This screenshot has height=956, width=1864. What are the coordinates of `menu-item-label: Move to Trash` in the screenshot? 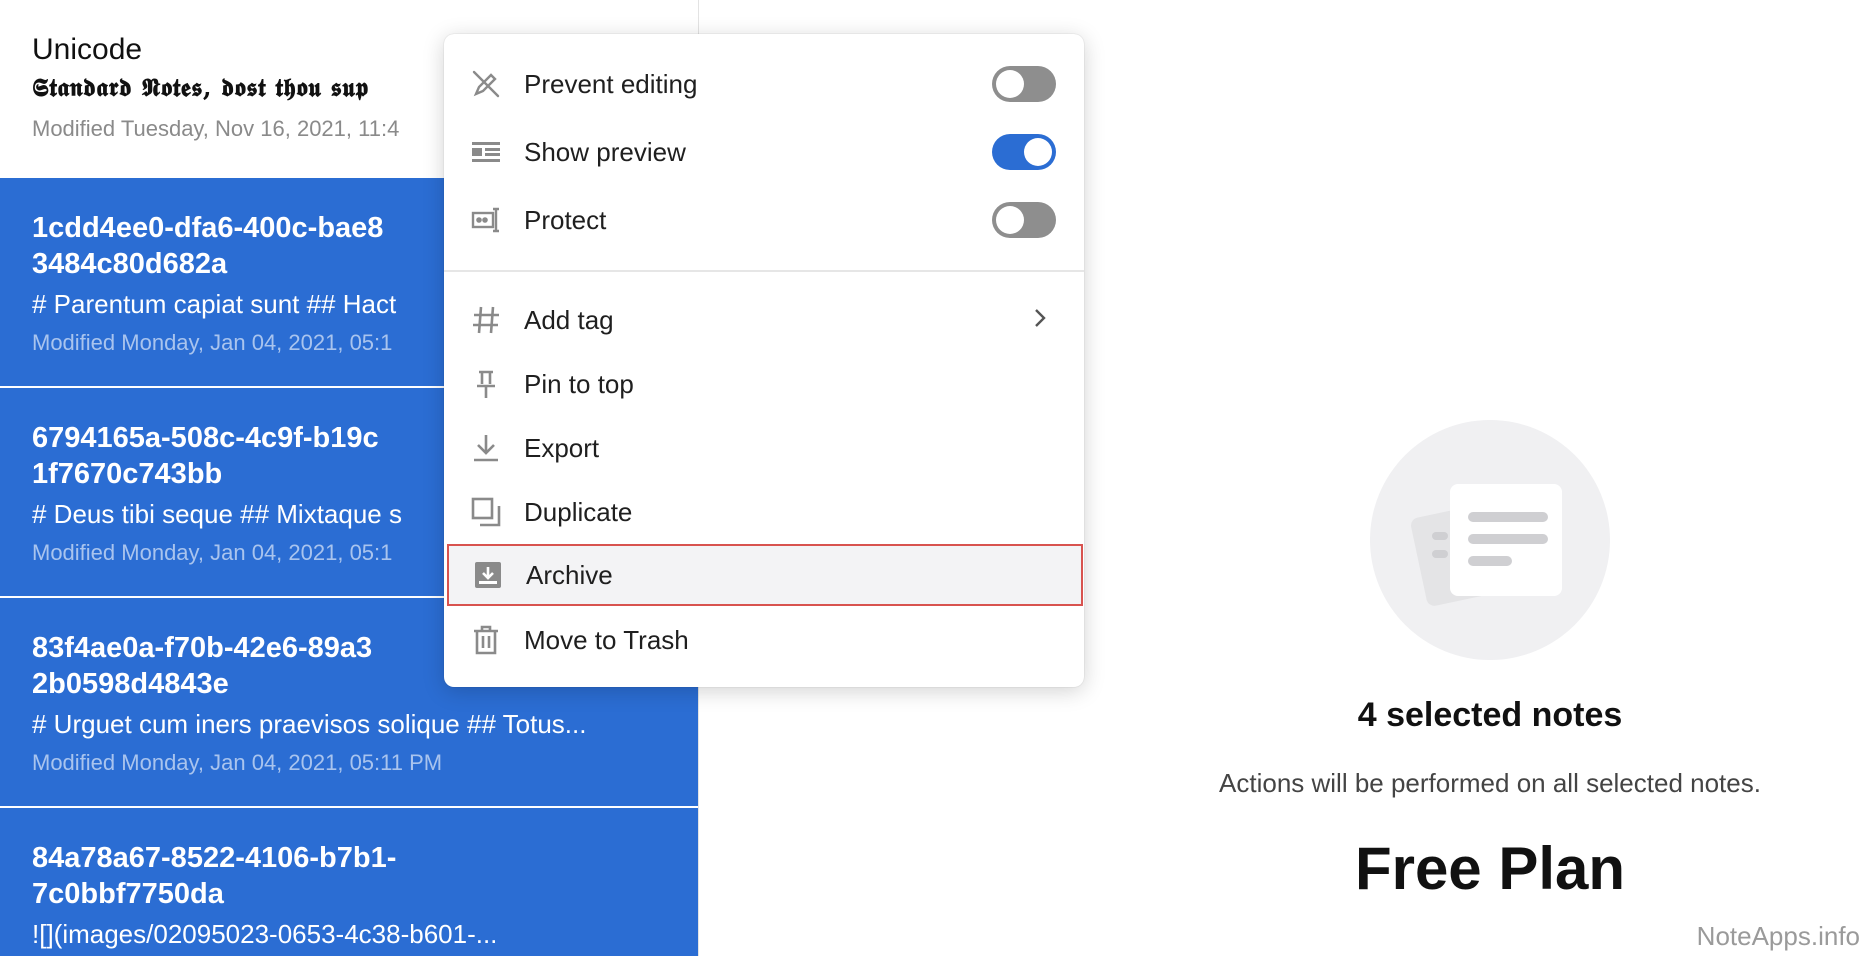 It's located at (606, 639).